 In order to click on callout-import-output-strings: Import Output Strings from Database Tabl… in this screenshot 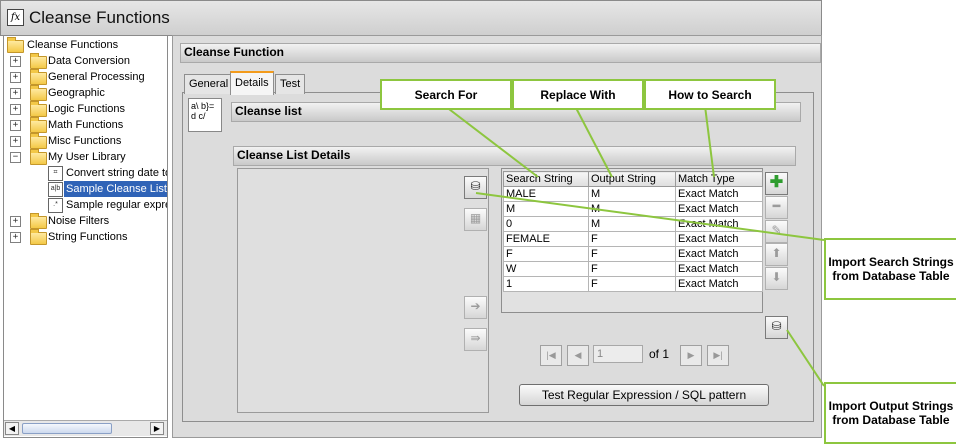, I will do `click(890, 413)`.